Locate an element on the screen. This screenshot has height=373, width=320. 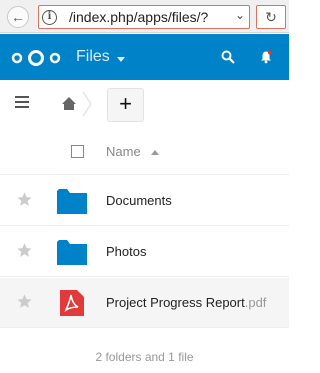
notifications-bell-icon is located at coordinates (266, 57).